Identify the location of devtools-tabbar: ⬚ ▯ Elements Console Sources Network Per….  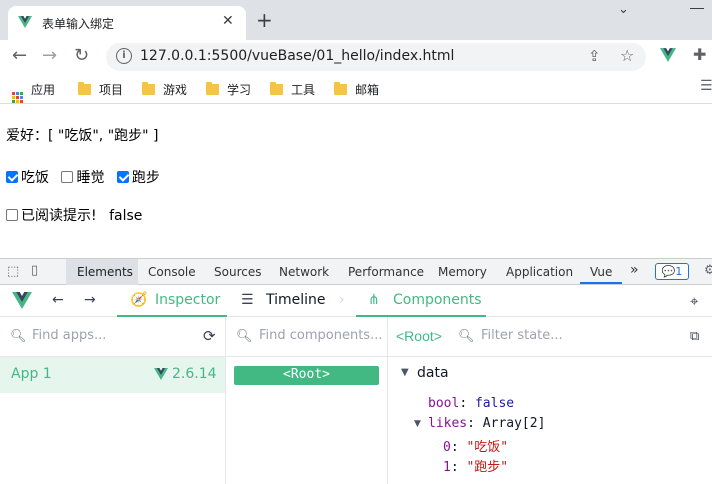
(356, 271).